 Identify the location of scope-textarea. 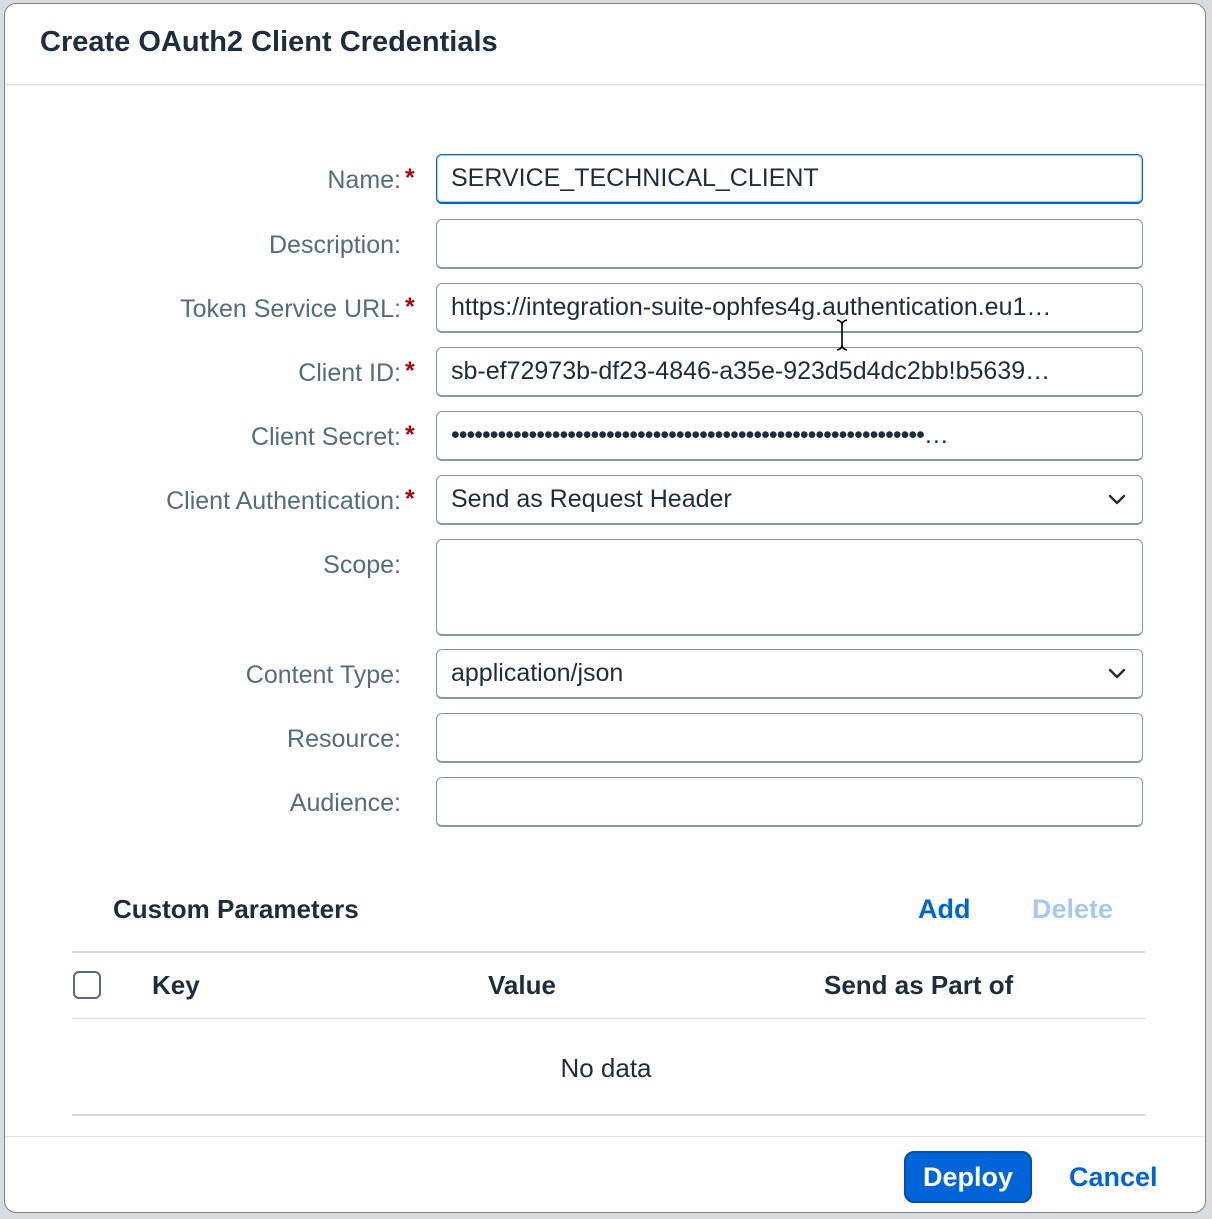
(789, 587).